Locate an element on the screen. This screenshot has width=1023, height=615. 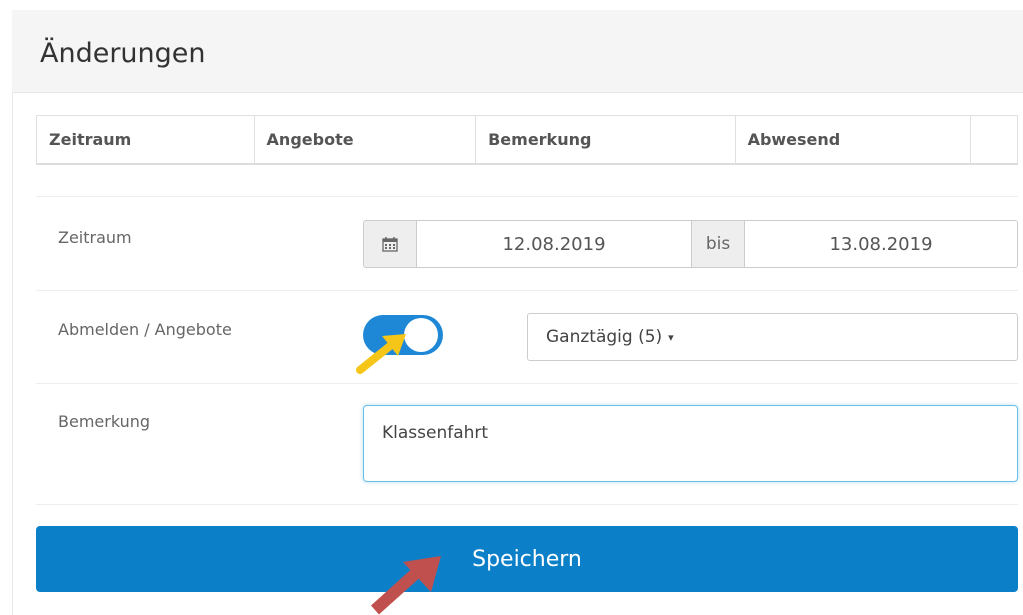
yellow-arrow-icon is located at coordinates (381, 354).